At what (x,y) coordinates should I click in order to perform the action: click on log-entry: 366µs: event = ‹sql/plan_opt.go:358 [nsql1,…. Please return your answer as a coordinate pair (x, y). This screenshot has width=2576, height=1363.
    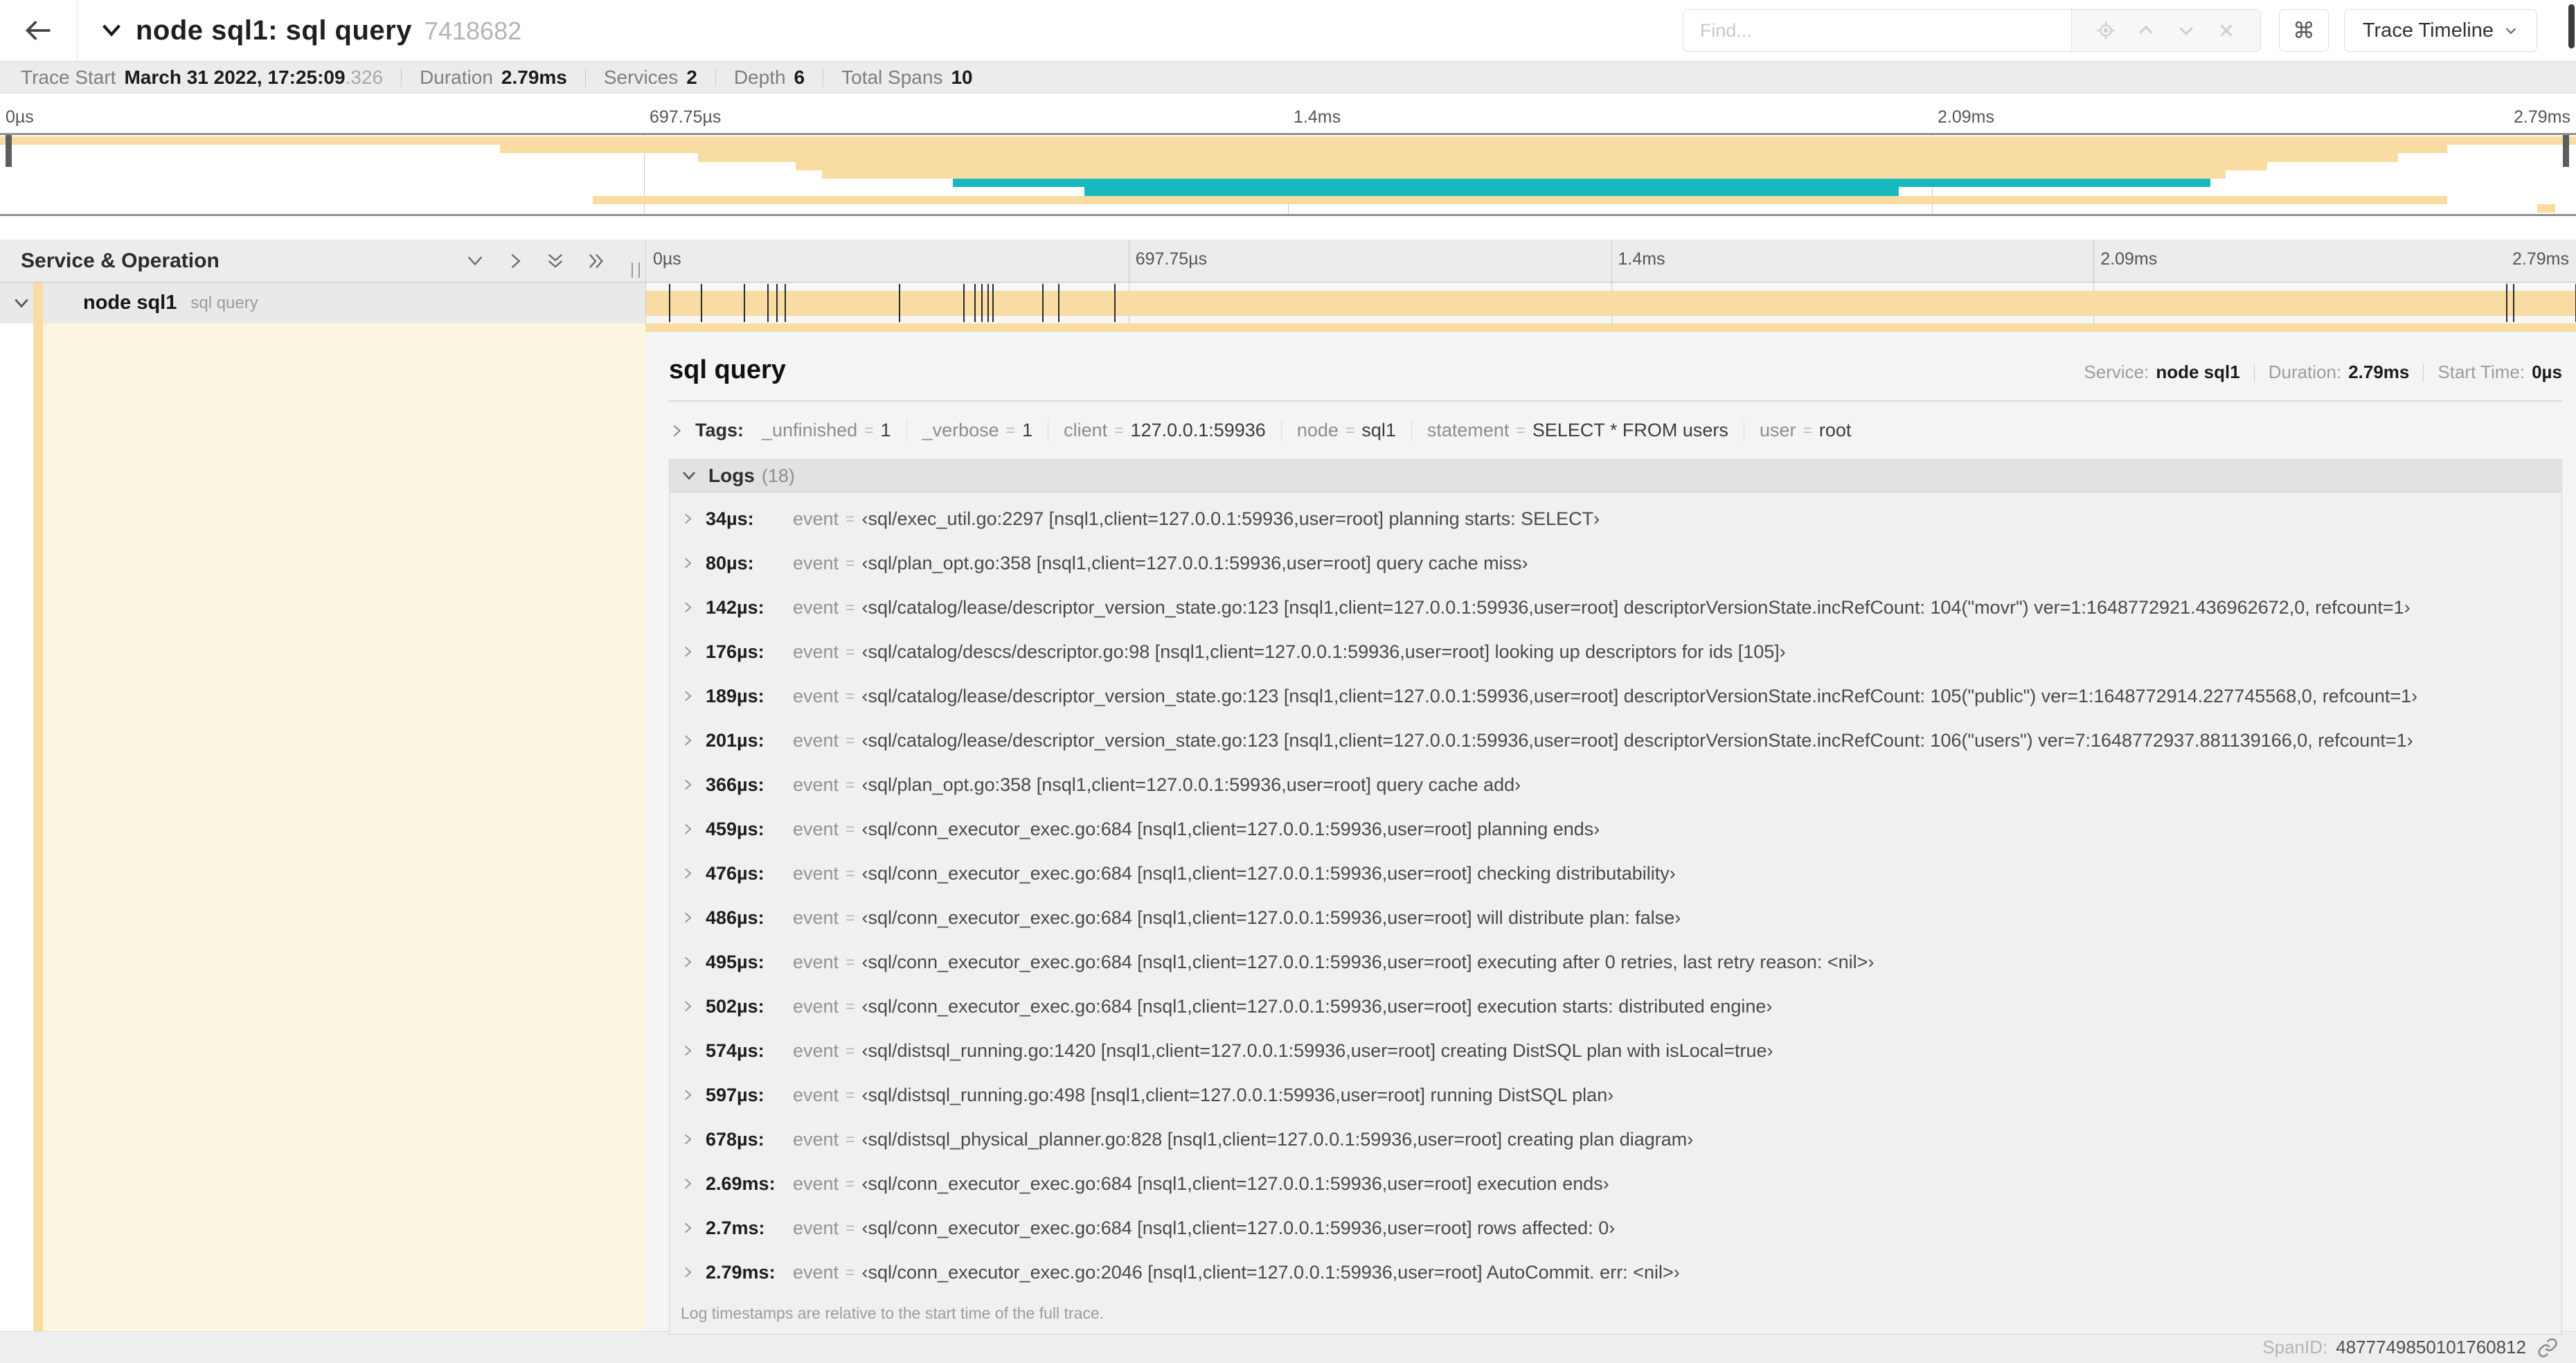
    Looking at the image, I should click on (1621, 785).